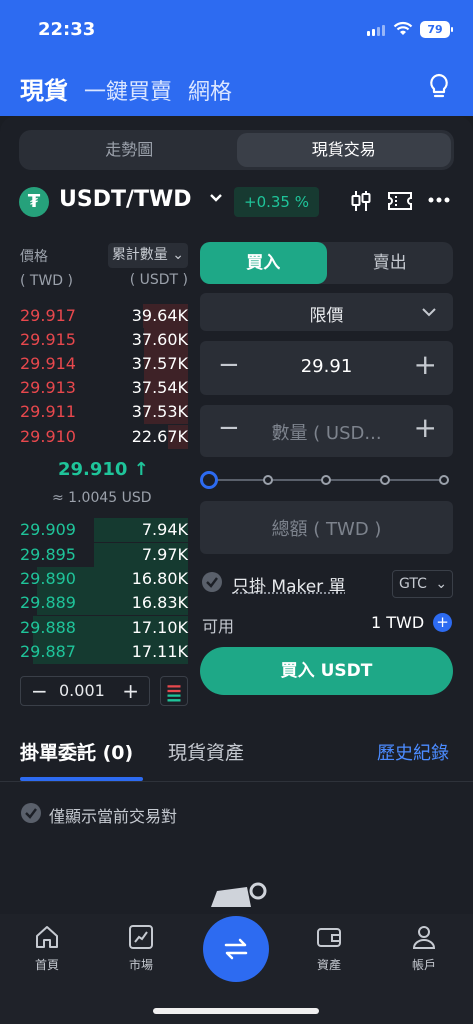 The image size is (473, 1024). I want to click on price-column-unit: ( TWD ), so click(46, 281).